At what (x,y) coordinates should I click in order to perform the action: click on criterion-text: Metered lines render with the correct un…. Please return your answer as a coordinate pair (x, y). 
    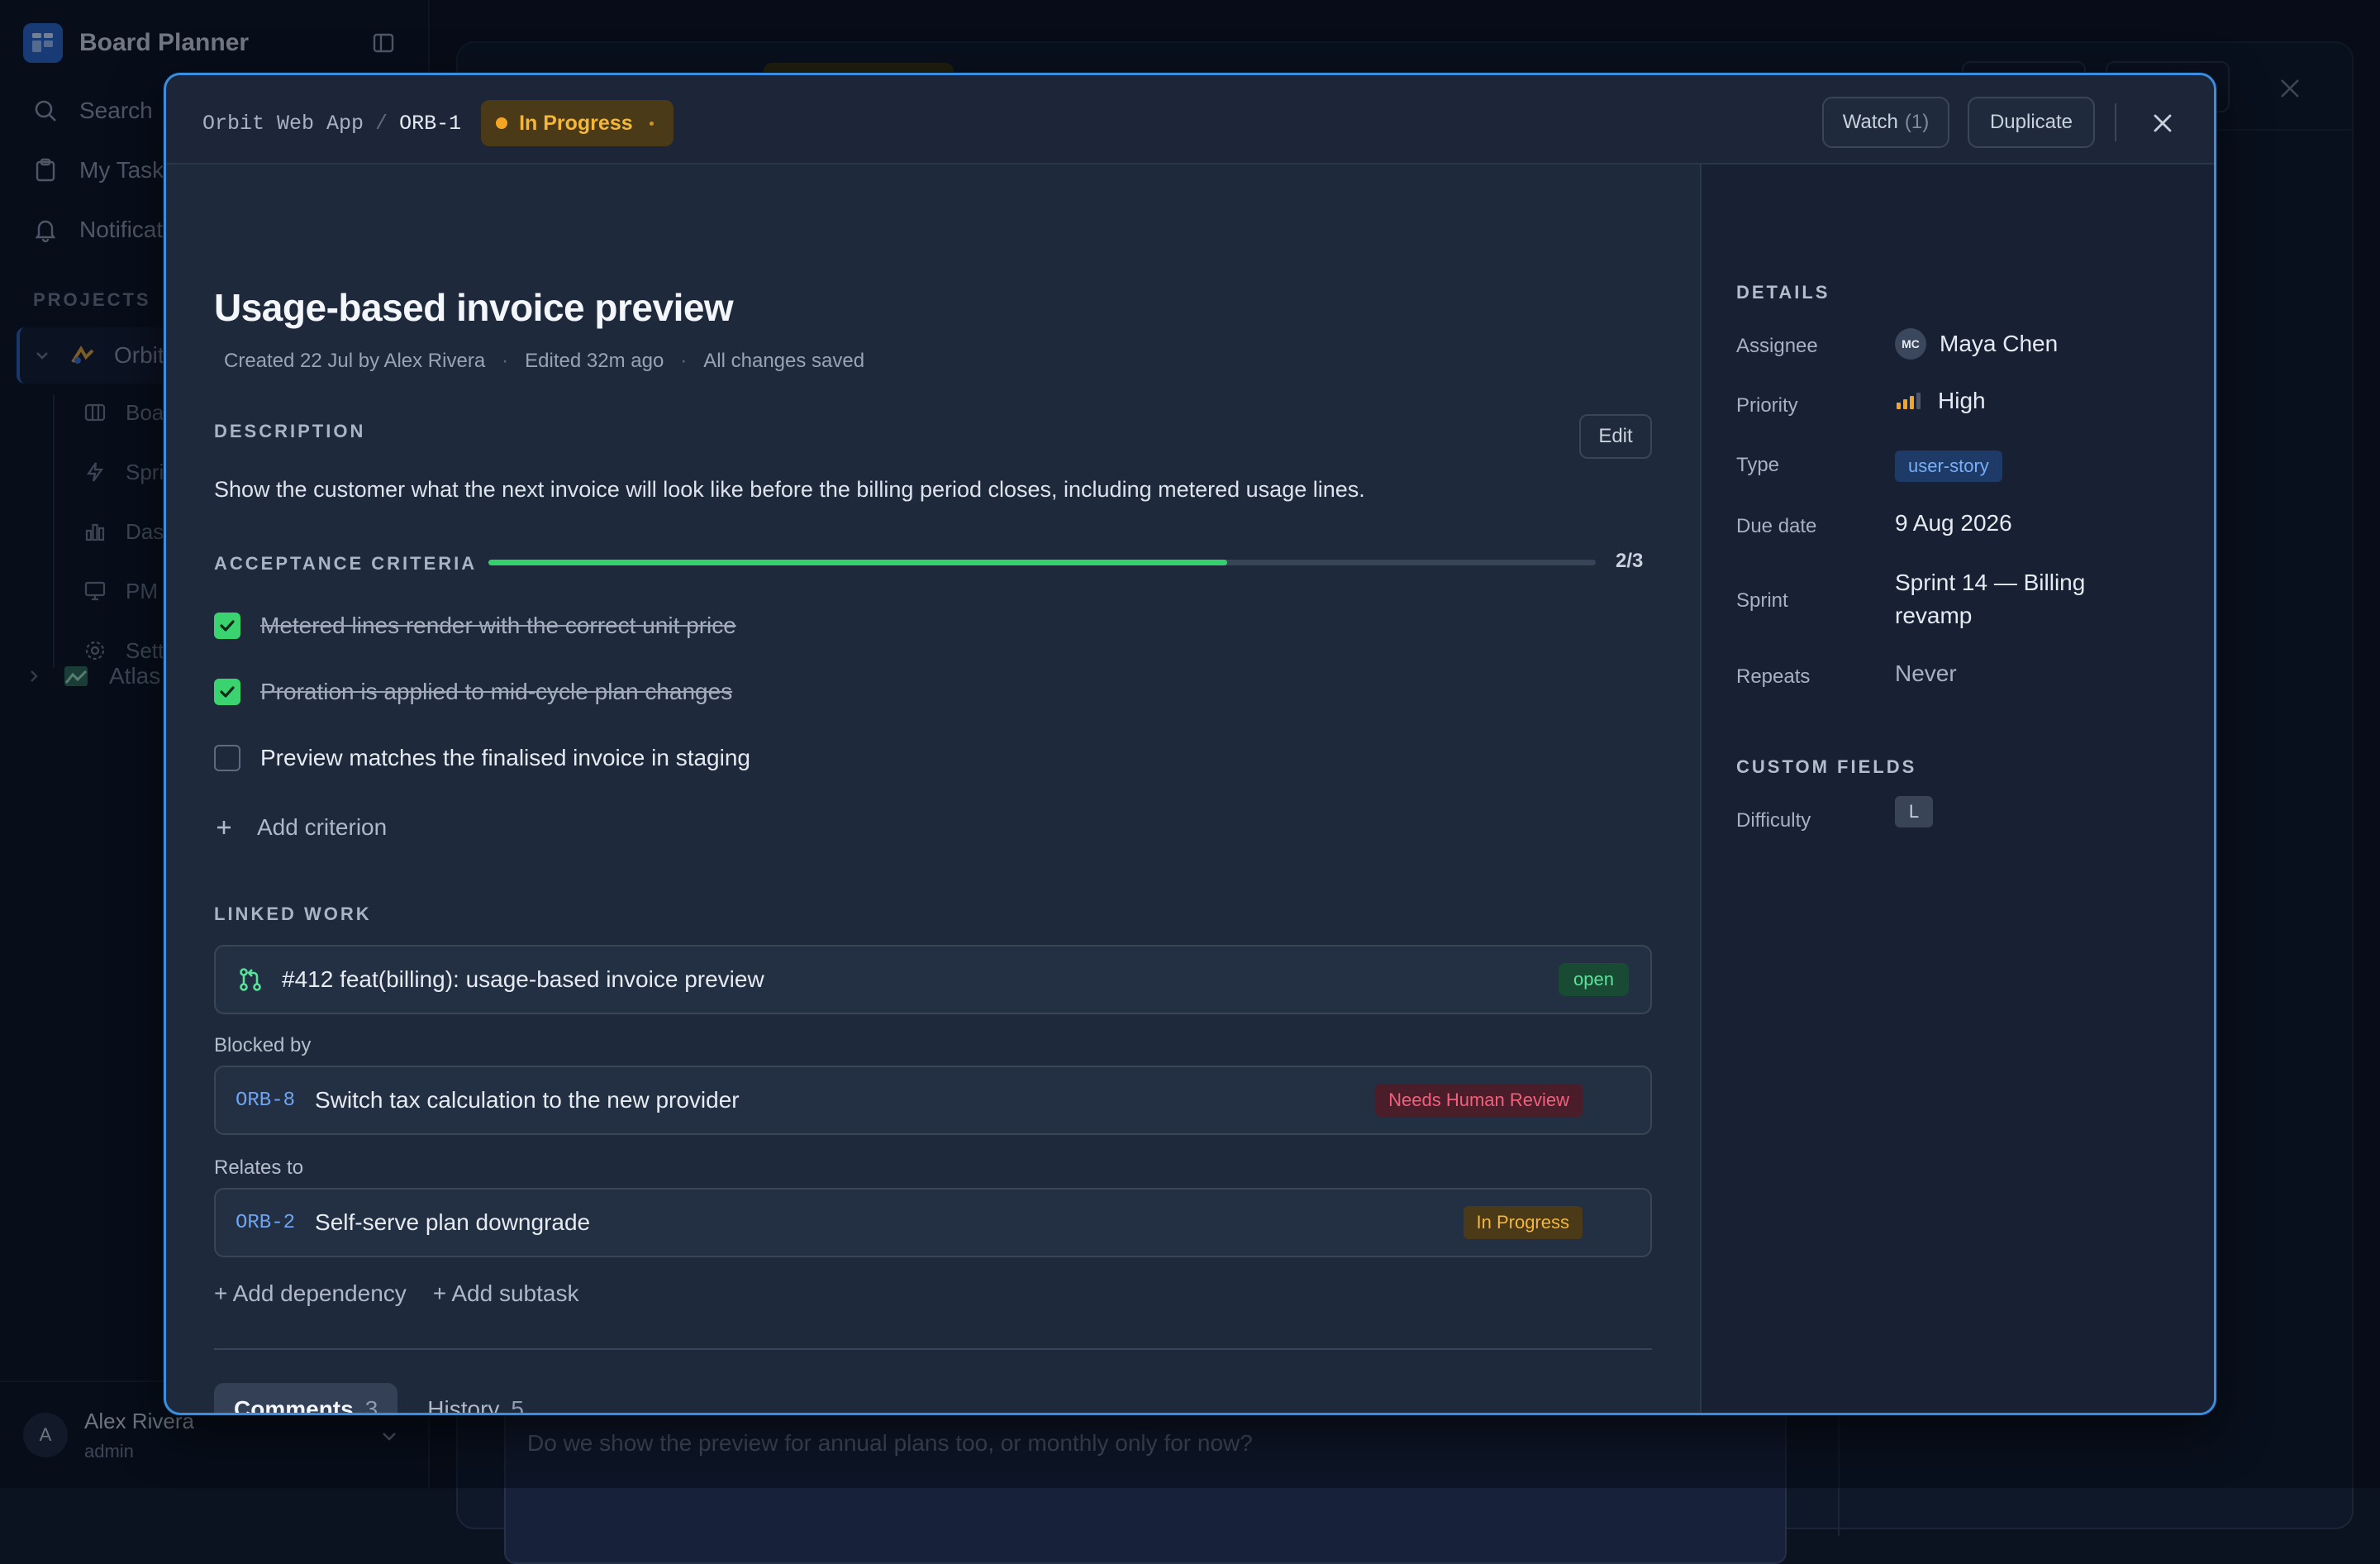
    Looking at the image, I should click on (498, 625).